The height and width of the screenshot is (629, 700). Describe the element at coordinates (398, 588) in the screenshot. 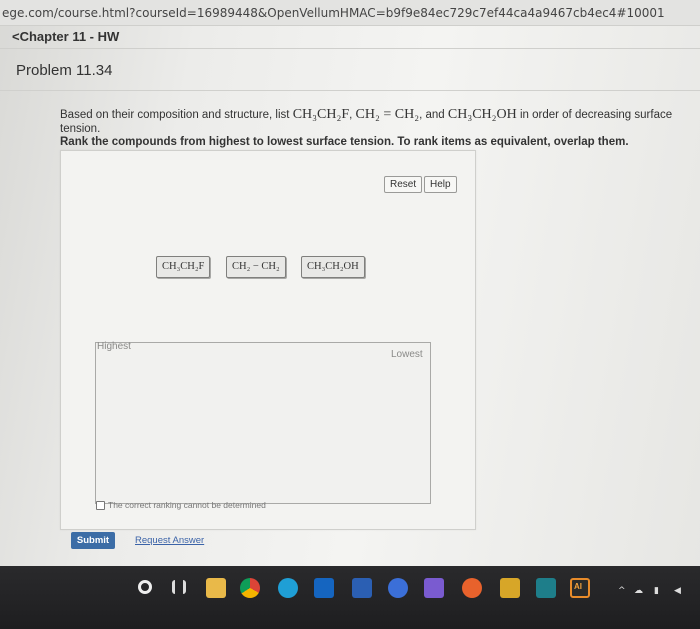

I see `app-blue-icon` at that location.